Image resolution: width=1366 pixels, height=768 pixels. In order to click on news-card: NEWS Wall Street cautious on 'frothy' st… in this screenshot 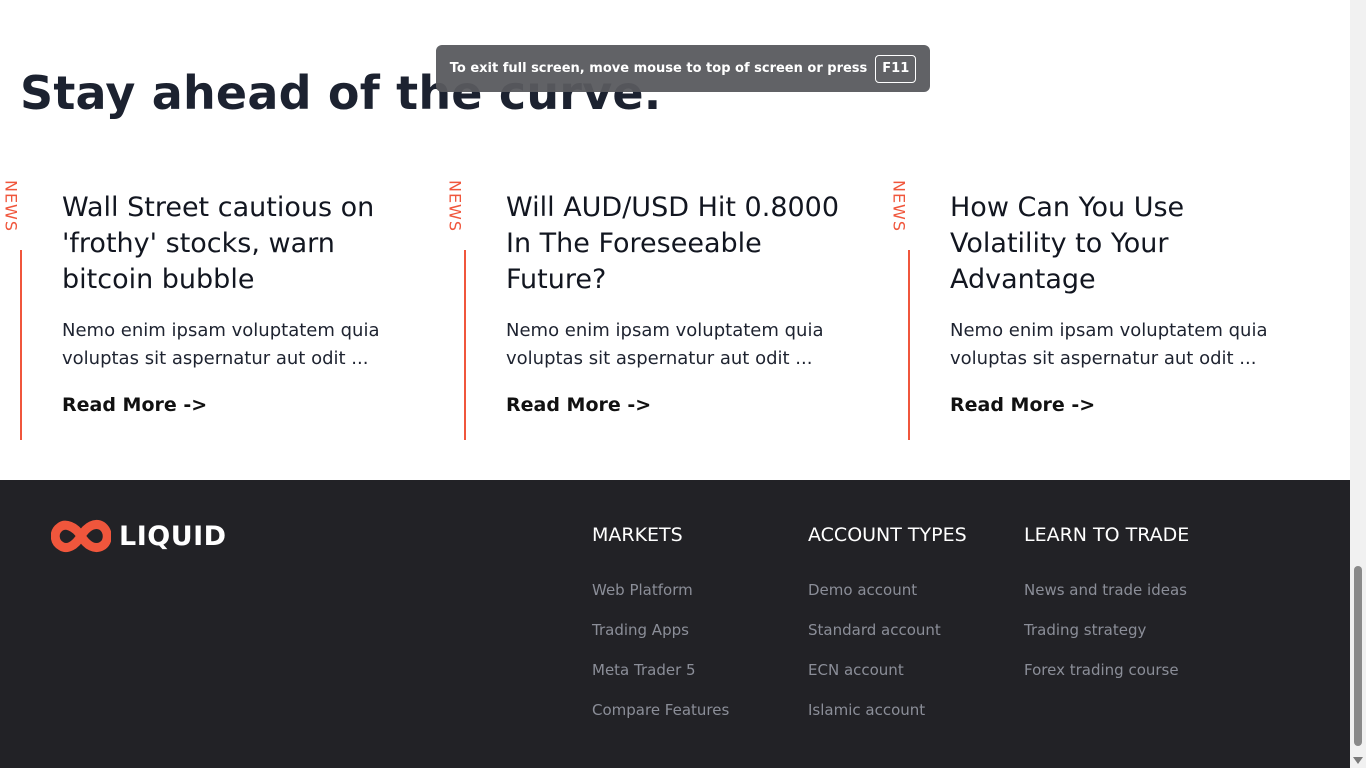, I will do `click(210, 307)`.